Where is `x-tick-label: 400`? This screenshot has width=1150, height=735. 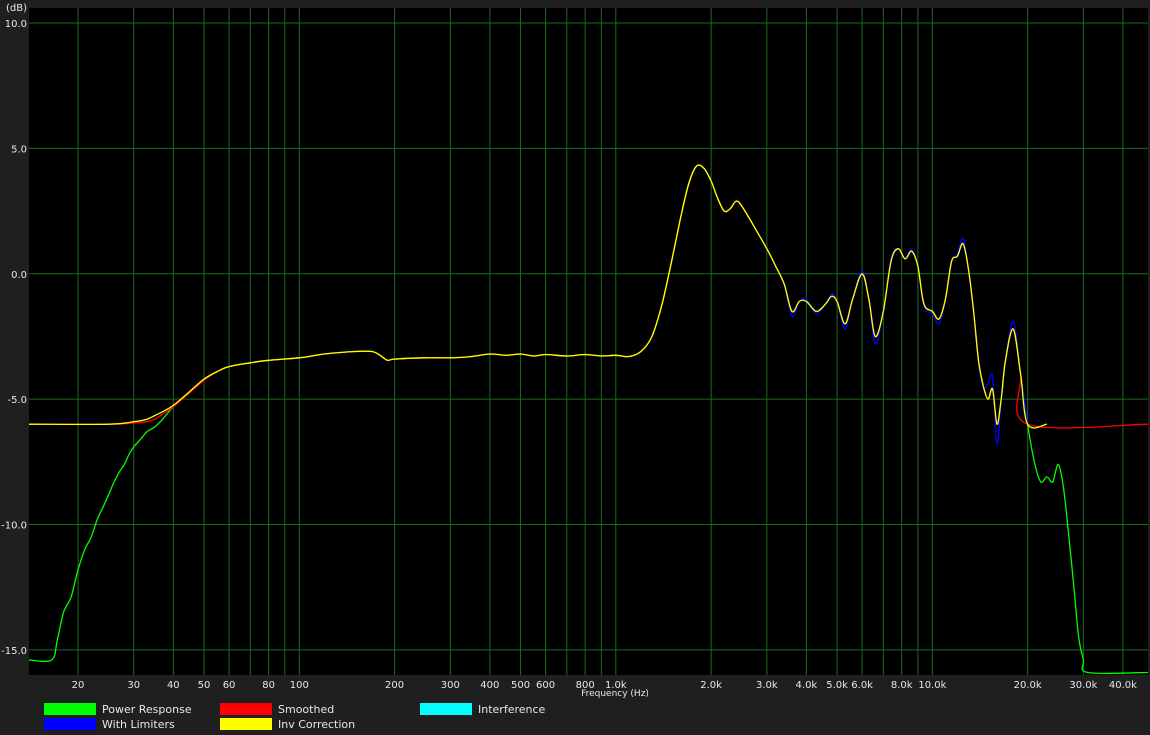
x-tick-label: 400 is located at coordinates (489, 685).